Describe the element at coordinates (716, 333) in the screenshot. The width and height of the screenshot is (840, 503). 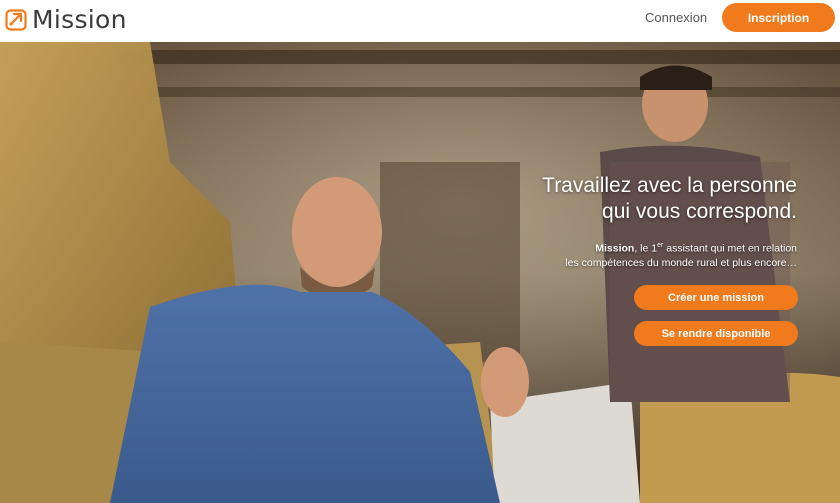
I see `become-available-button: Se rendre disponible` at that location.